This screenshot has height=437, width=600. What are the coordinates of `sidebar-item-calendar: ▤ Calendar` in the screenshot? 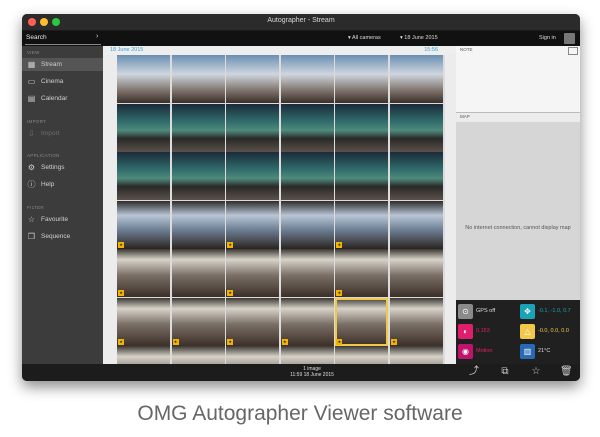 It's located at (62, 98).